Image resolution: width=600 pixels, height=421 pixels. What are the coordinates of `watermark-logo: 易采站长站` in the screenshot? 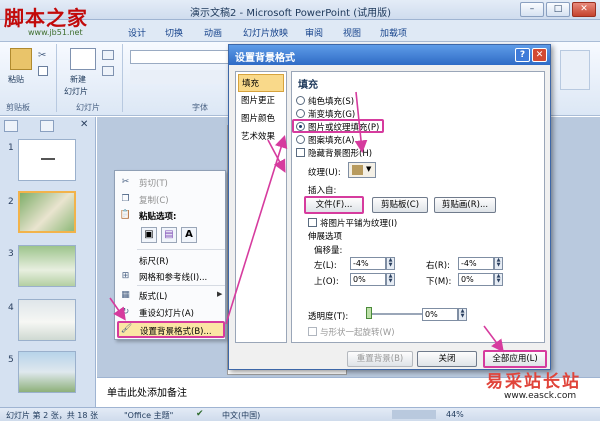 It's located at (533, 382).